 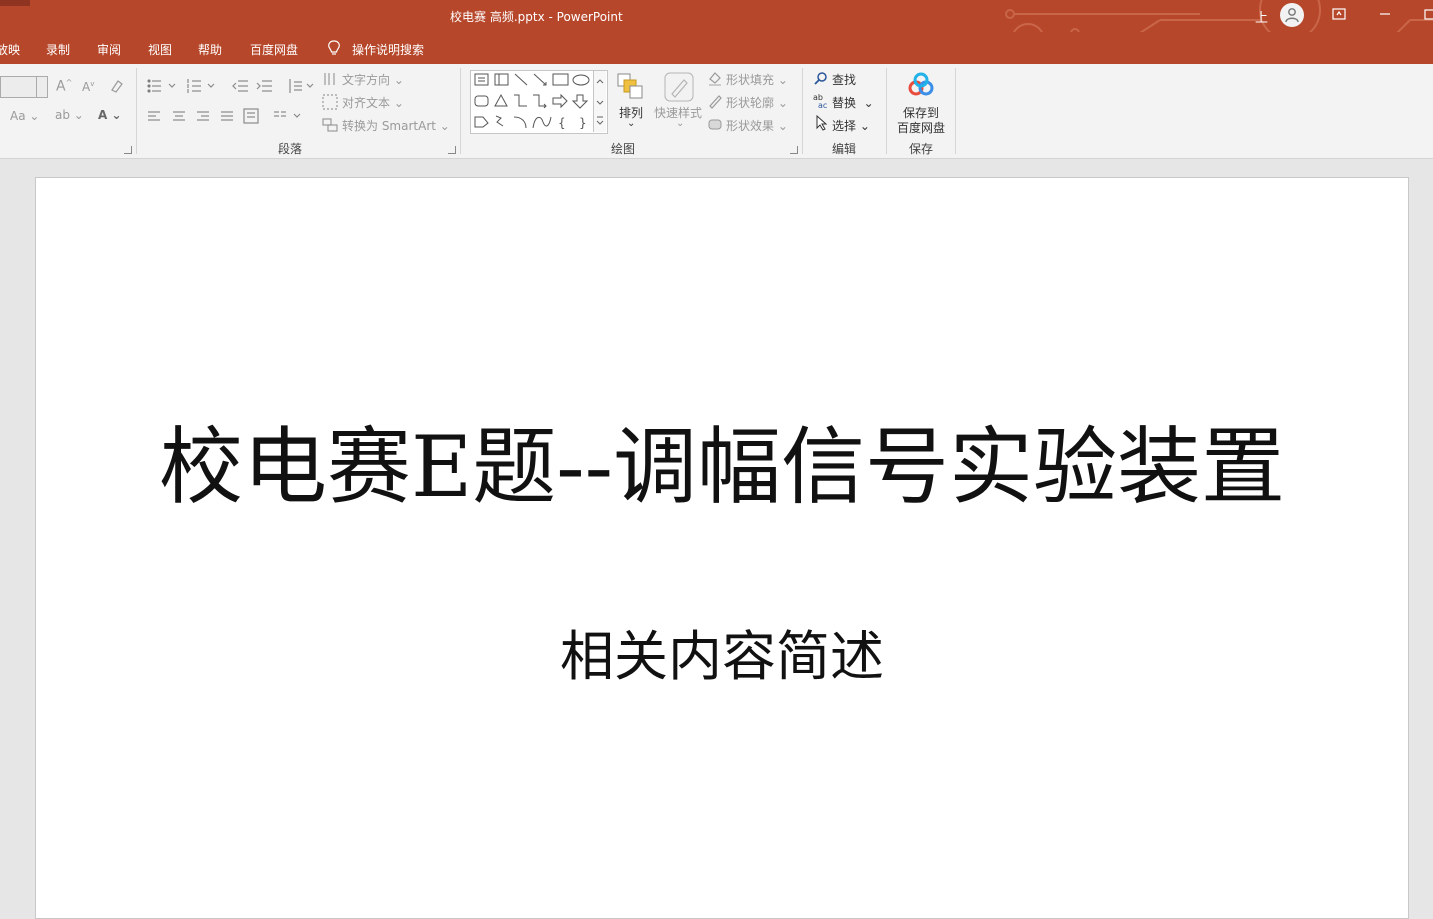 What do you see at coordinates (750, 80) in the screenshot?
I see `shape-fill-label: 形状填充` at bounding box center [750, 80].